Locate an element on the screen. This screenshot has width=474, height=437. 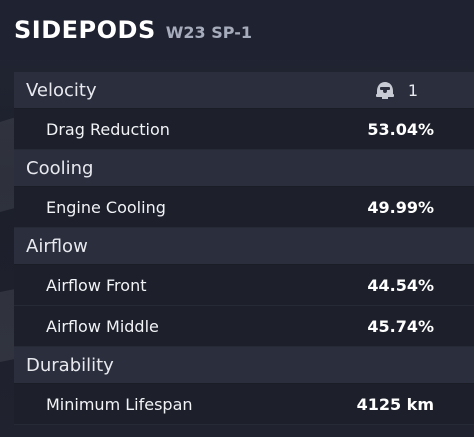
category-label: Airflow is located at coordinates (57, 246).